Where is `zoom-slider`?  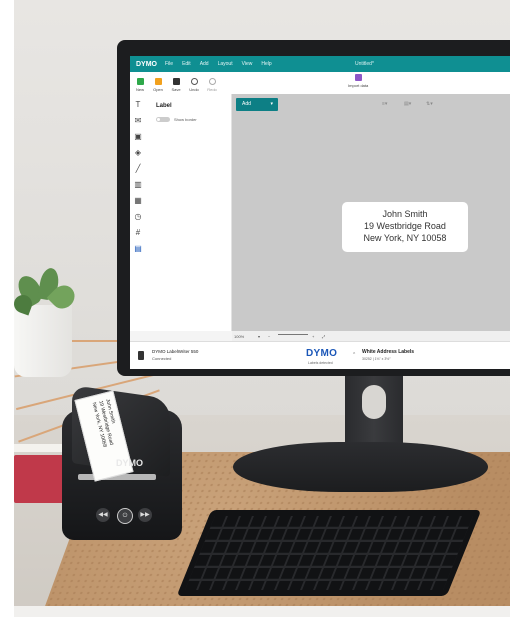
zoom-slider is located at coordinates (293, 334).